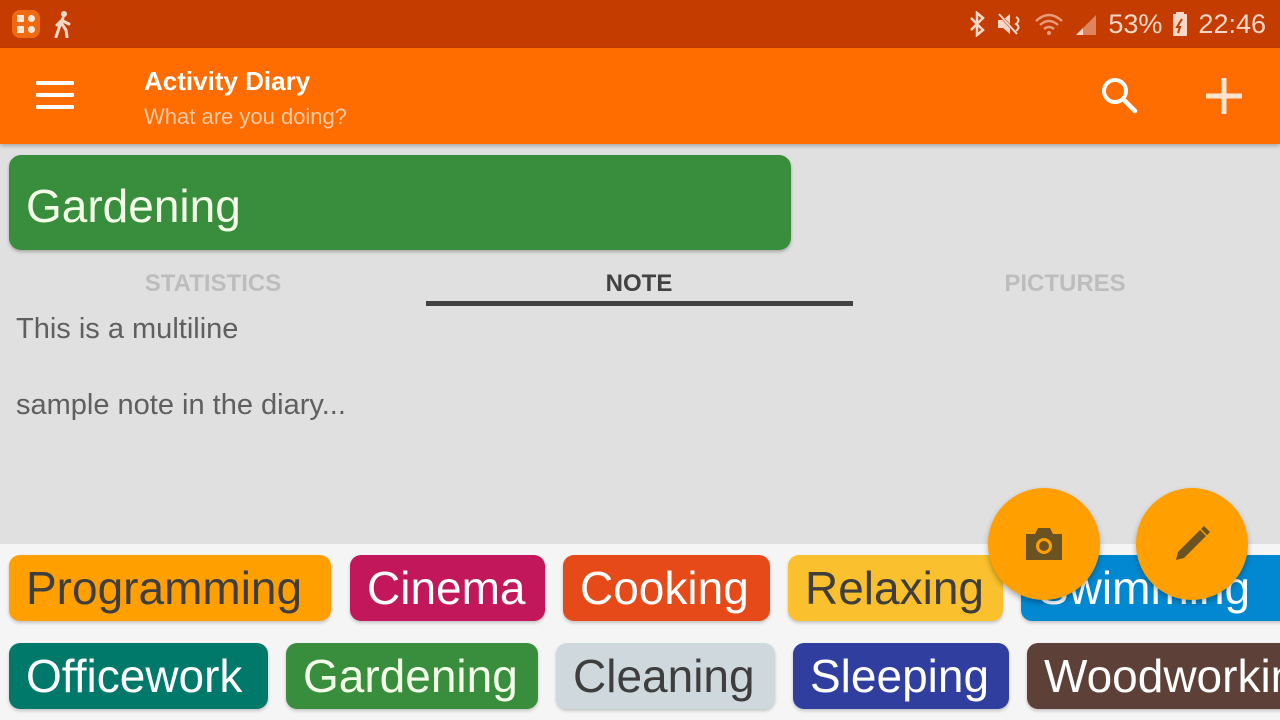 This screenshot has width=1280, height=720. I want to click on activity-chip-label: Programming, so click(164, 588).